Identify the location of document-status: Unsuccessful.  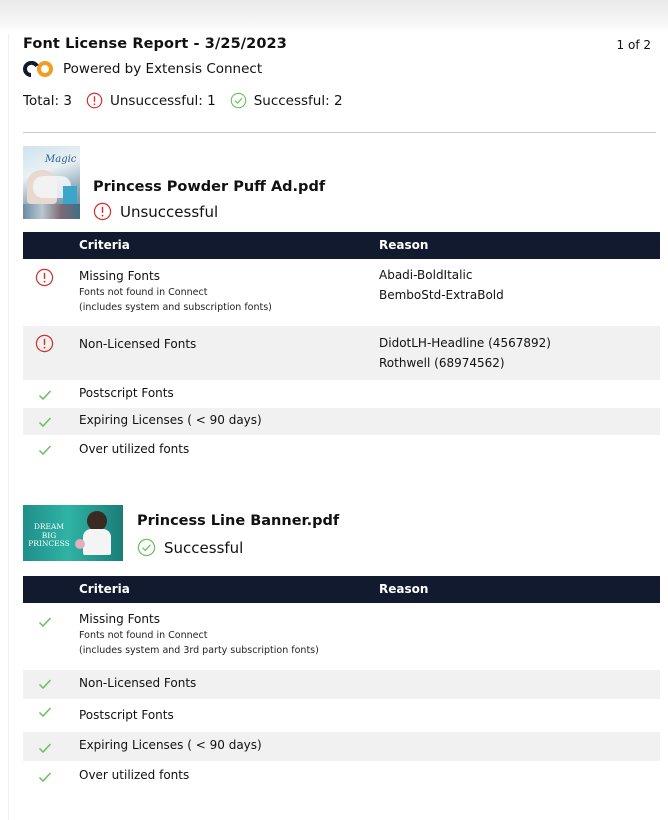
(155, 211).